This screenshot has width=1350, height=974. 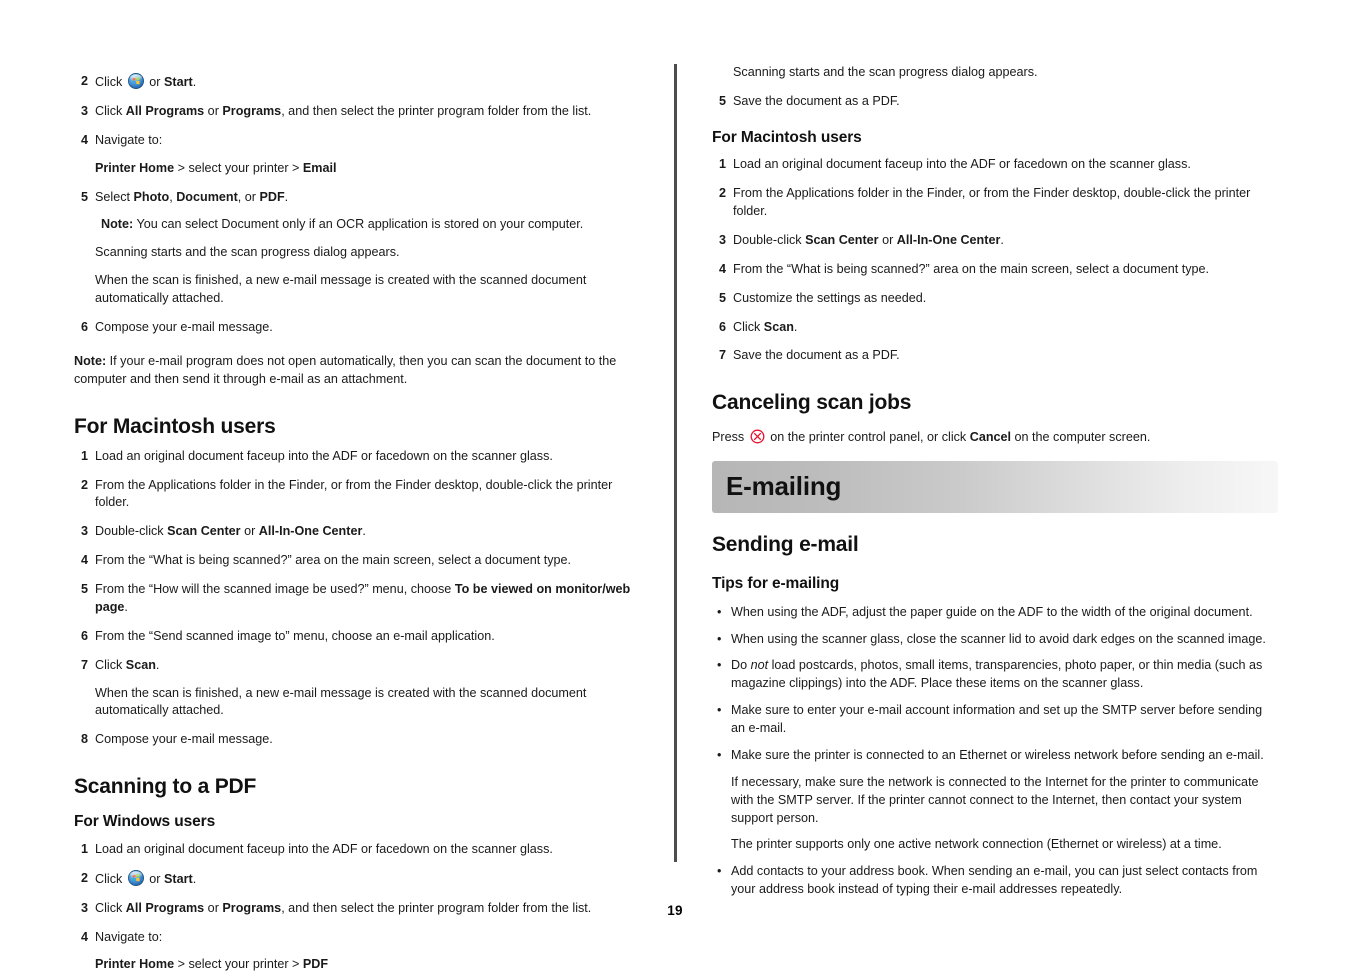 What do you see at coordinates (816, 101) in the screenshot?
I see `step-text: Save the document as a PDF.` at bounding box center [816, 101].